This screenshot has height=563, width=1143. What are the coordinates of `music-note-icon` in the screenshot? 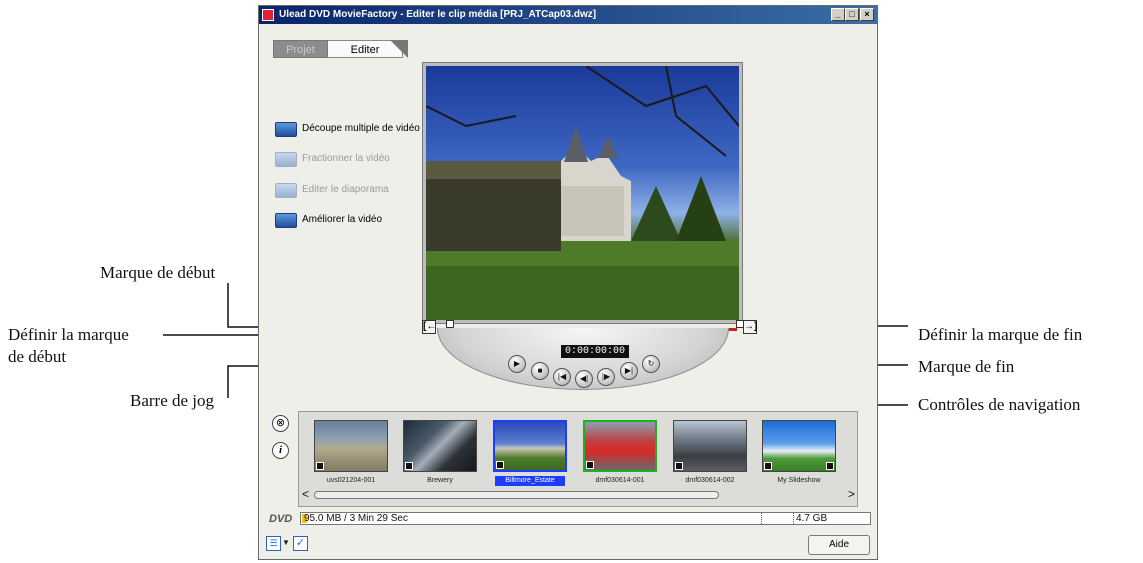 It's located at (830, 466).